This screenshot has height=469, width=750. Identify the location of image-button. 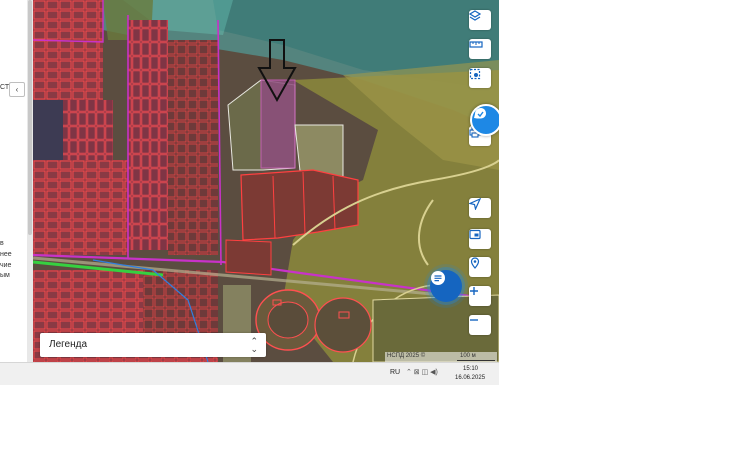
(480, 239).